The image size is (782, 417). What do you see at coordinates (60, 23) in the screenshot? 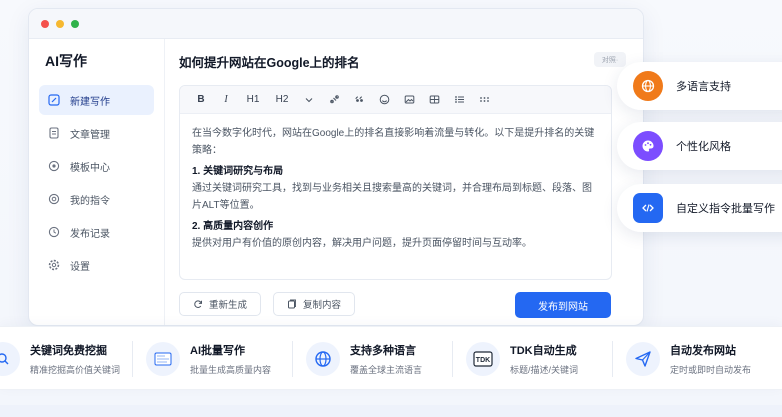
I see `minimize-window-dot` at bounding box center [60, 23].